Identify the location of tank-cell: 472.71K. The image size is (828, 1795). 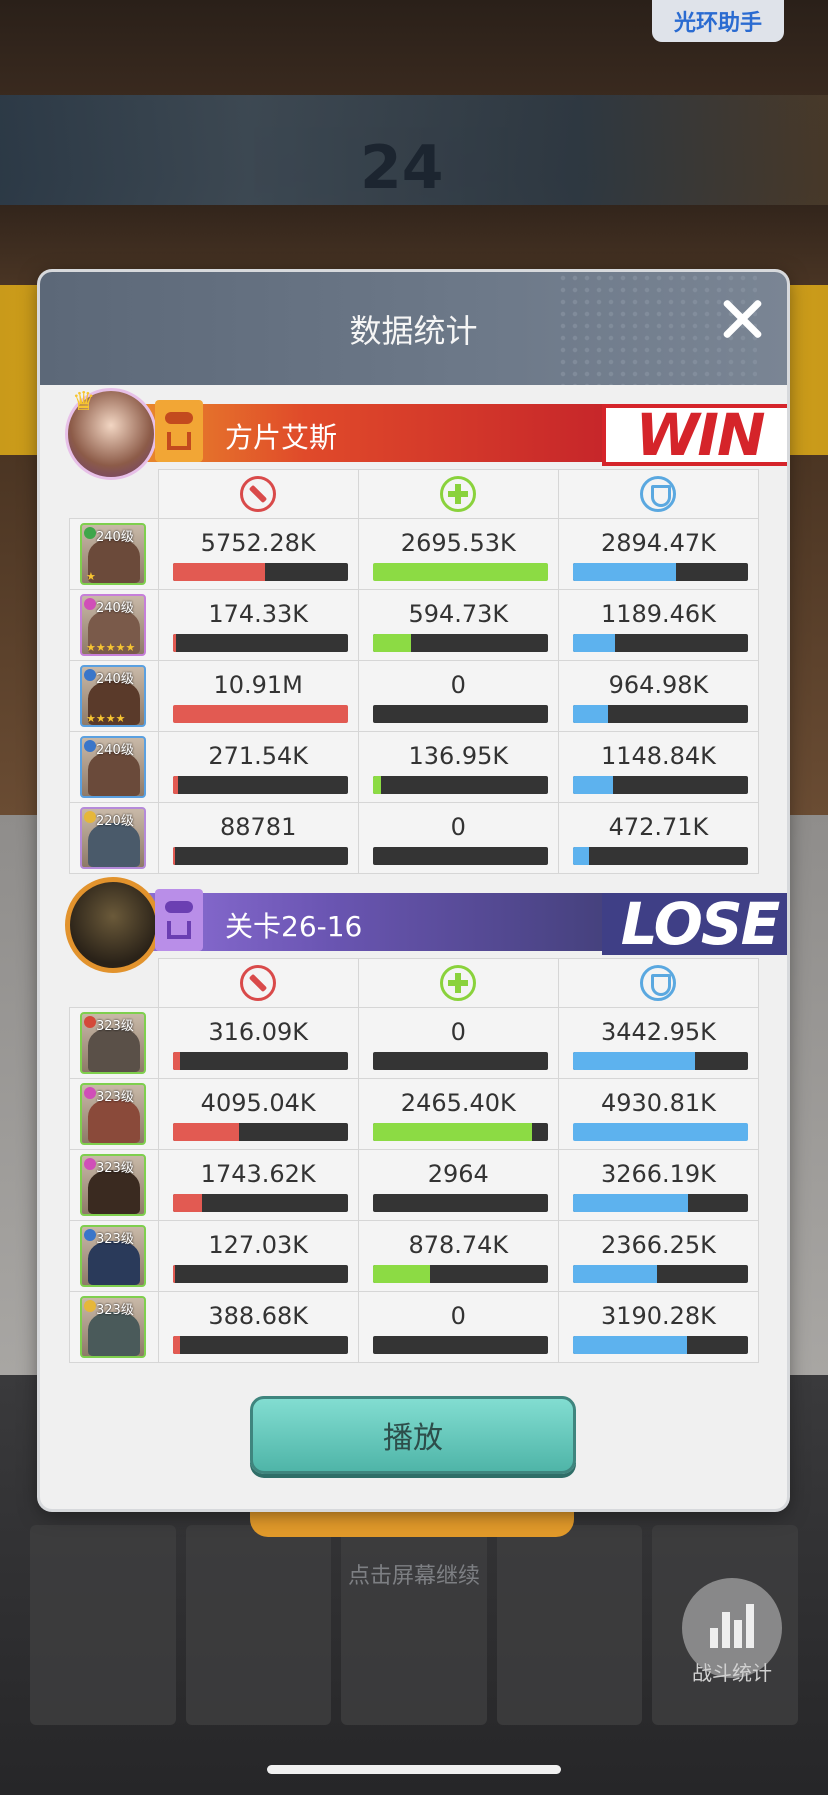
(658, 838).